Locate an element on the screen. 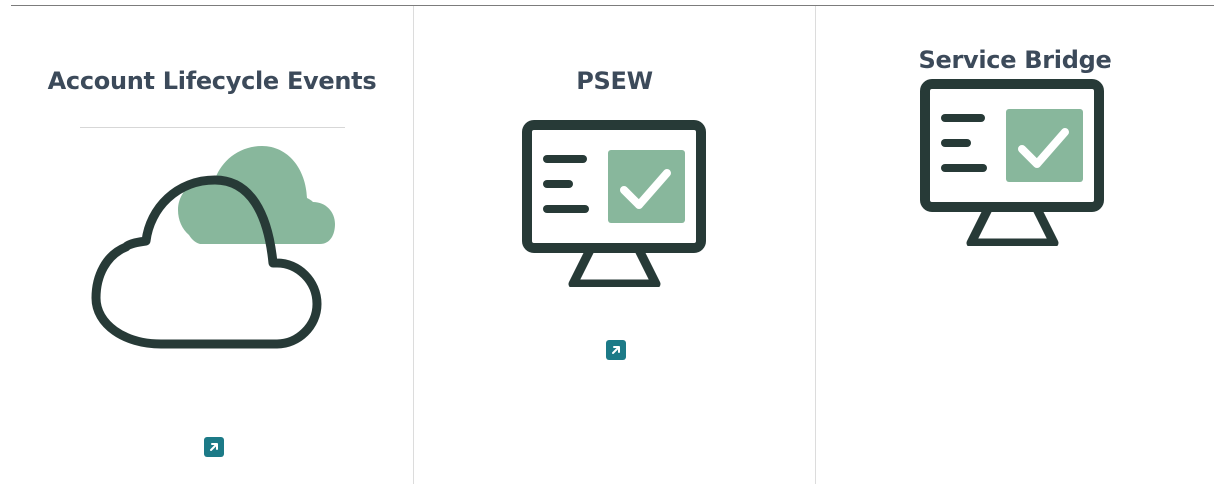 This screenshot has height=484, width=1214. cloud-icon is located at coordinates (213, 246).